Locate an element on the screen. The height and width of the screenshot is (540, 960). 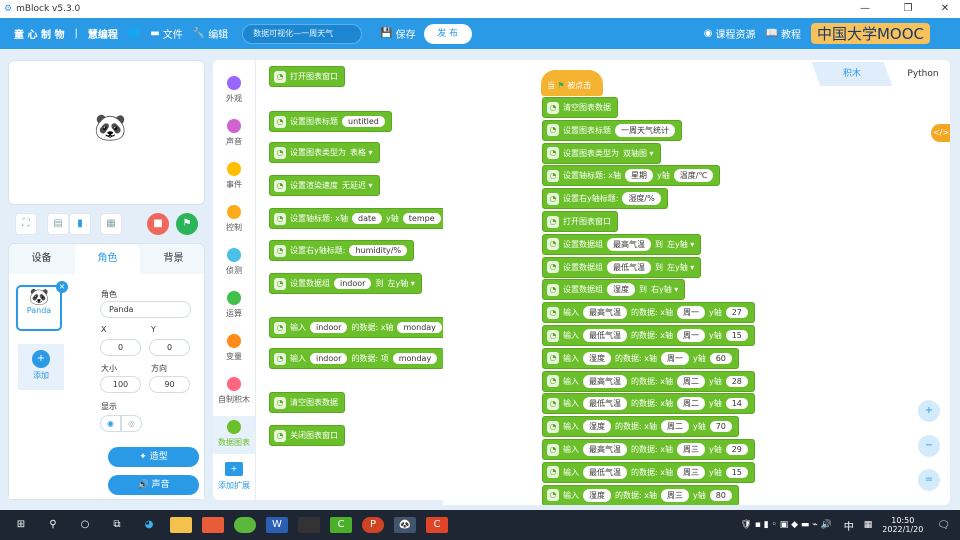
code-block: ◔ 打开图表窗口 is located at coordinates (307, 76).